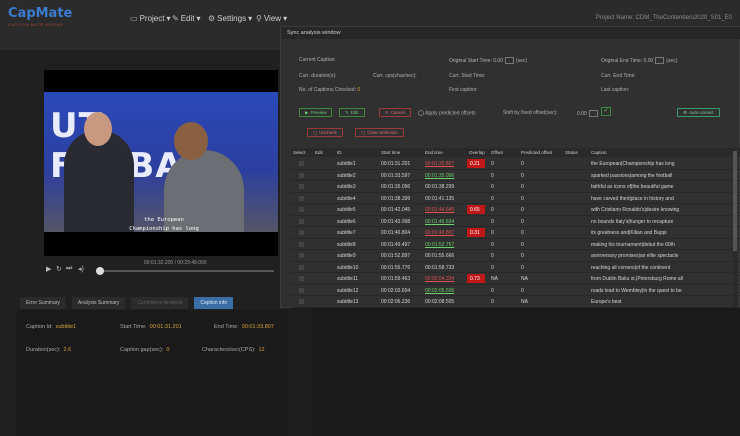 This screenshot has width=740, height=436. I want to click on edit-icon: ✎, so click(175, 18).